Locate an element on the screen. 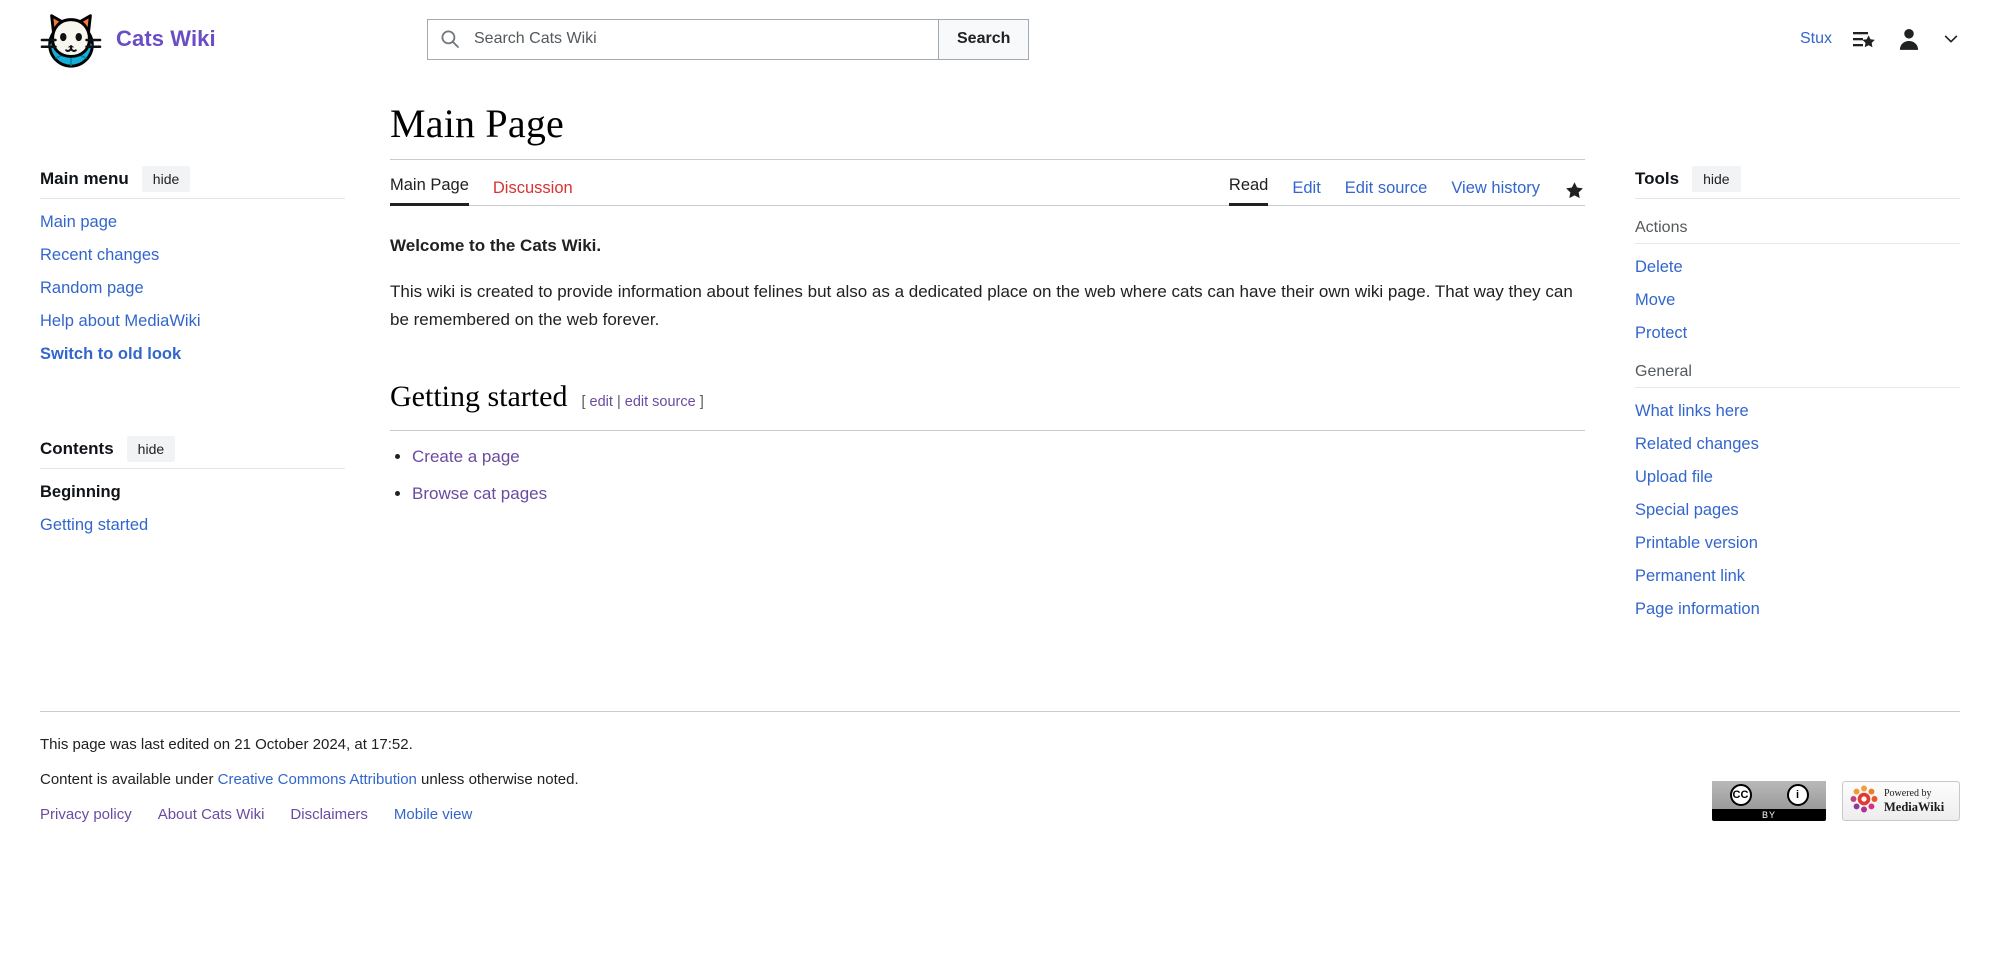  cc-by-label: BY is located at coordinates (1768, 815).